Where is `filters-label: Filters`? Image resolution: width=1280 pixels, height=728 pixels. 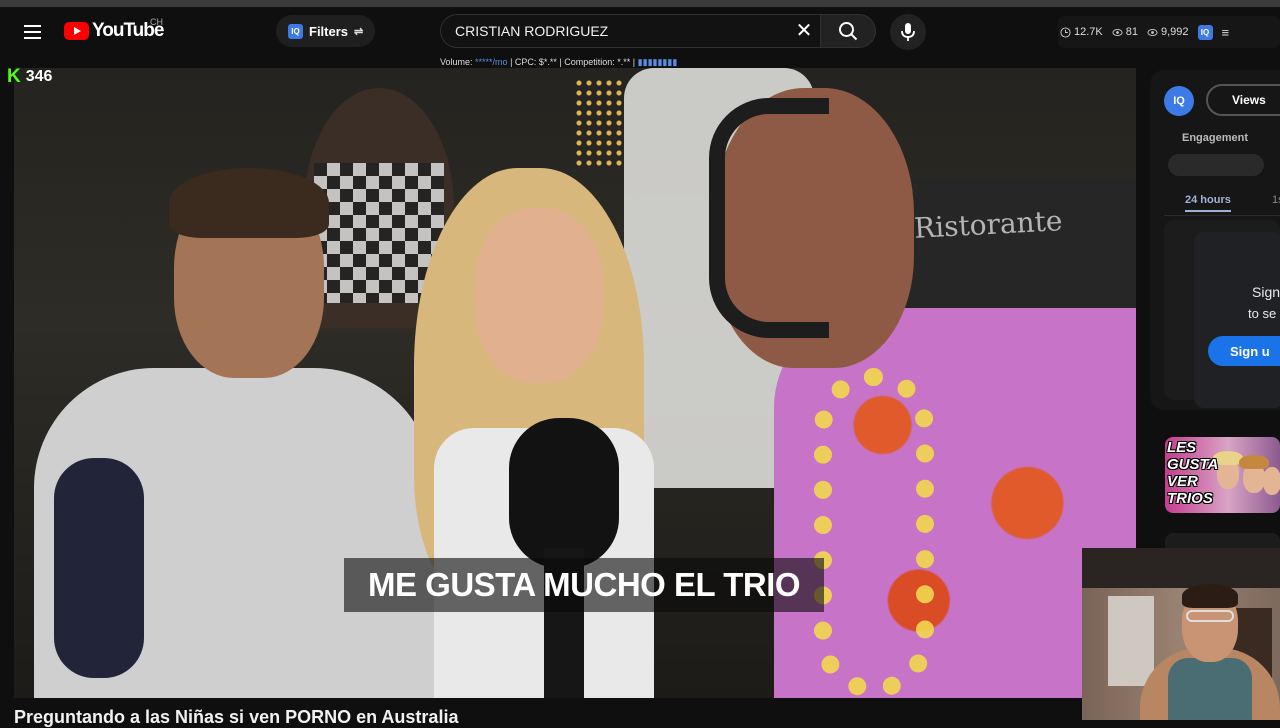 filters-label: Filters is located at coordinates (329, 31).